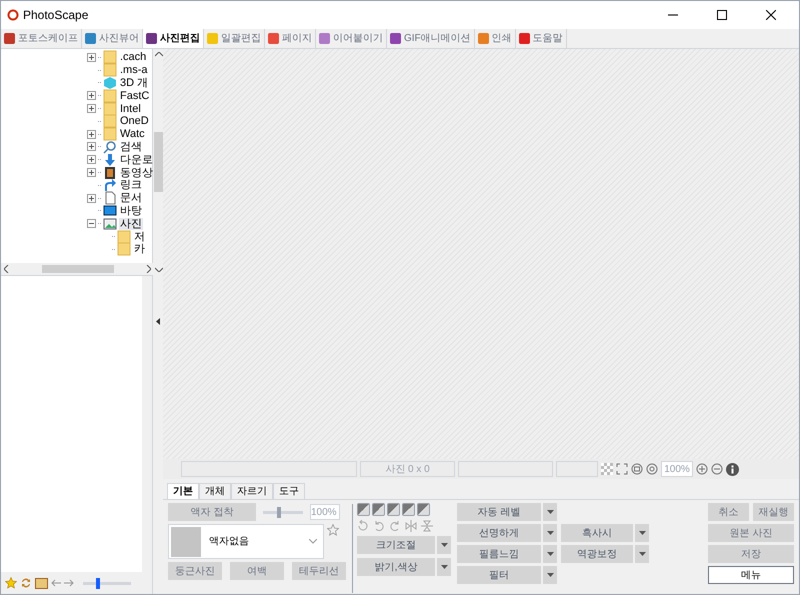 Image resolution: width=800 pixels, height=595 pixels. What do you see at coordinates (133, 57) in the screenshot?
I see `tree-item: .cach` at bounding box center [133, 57].